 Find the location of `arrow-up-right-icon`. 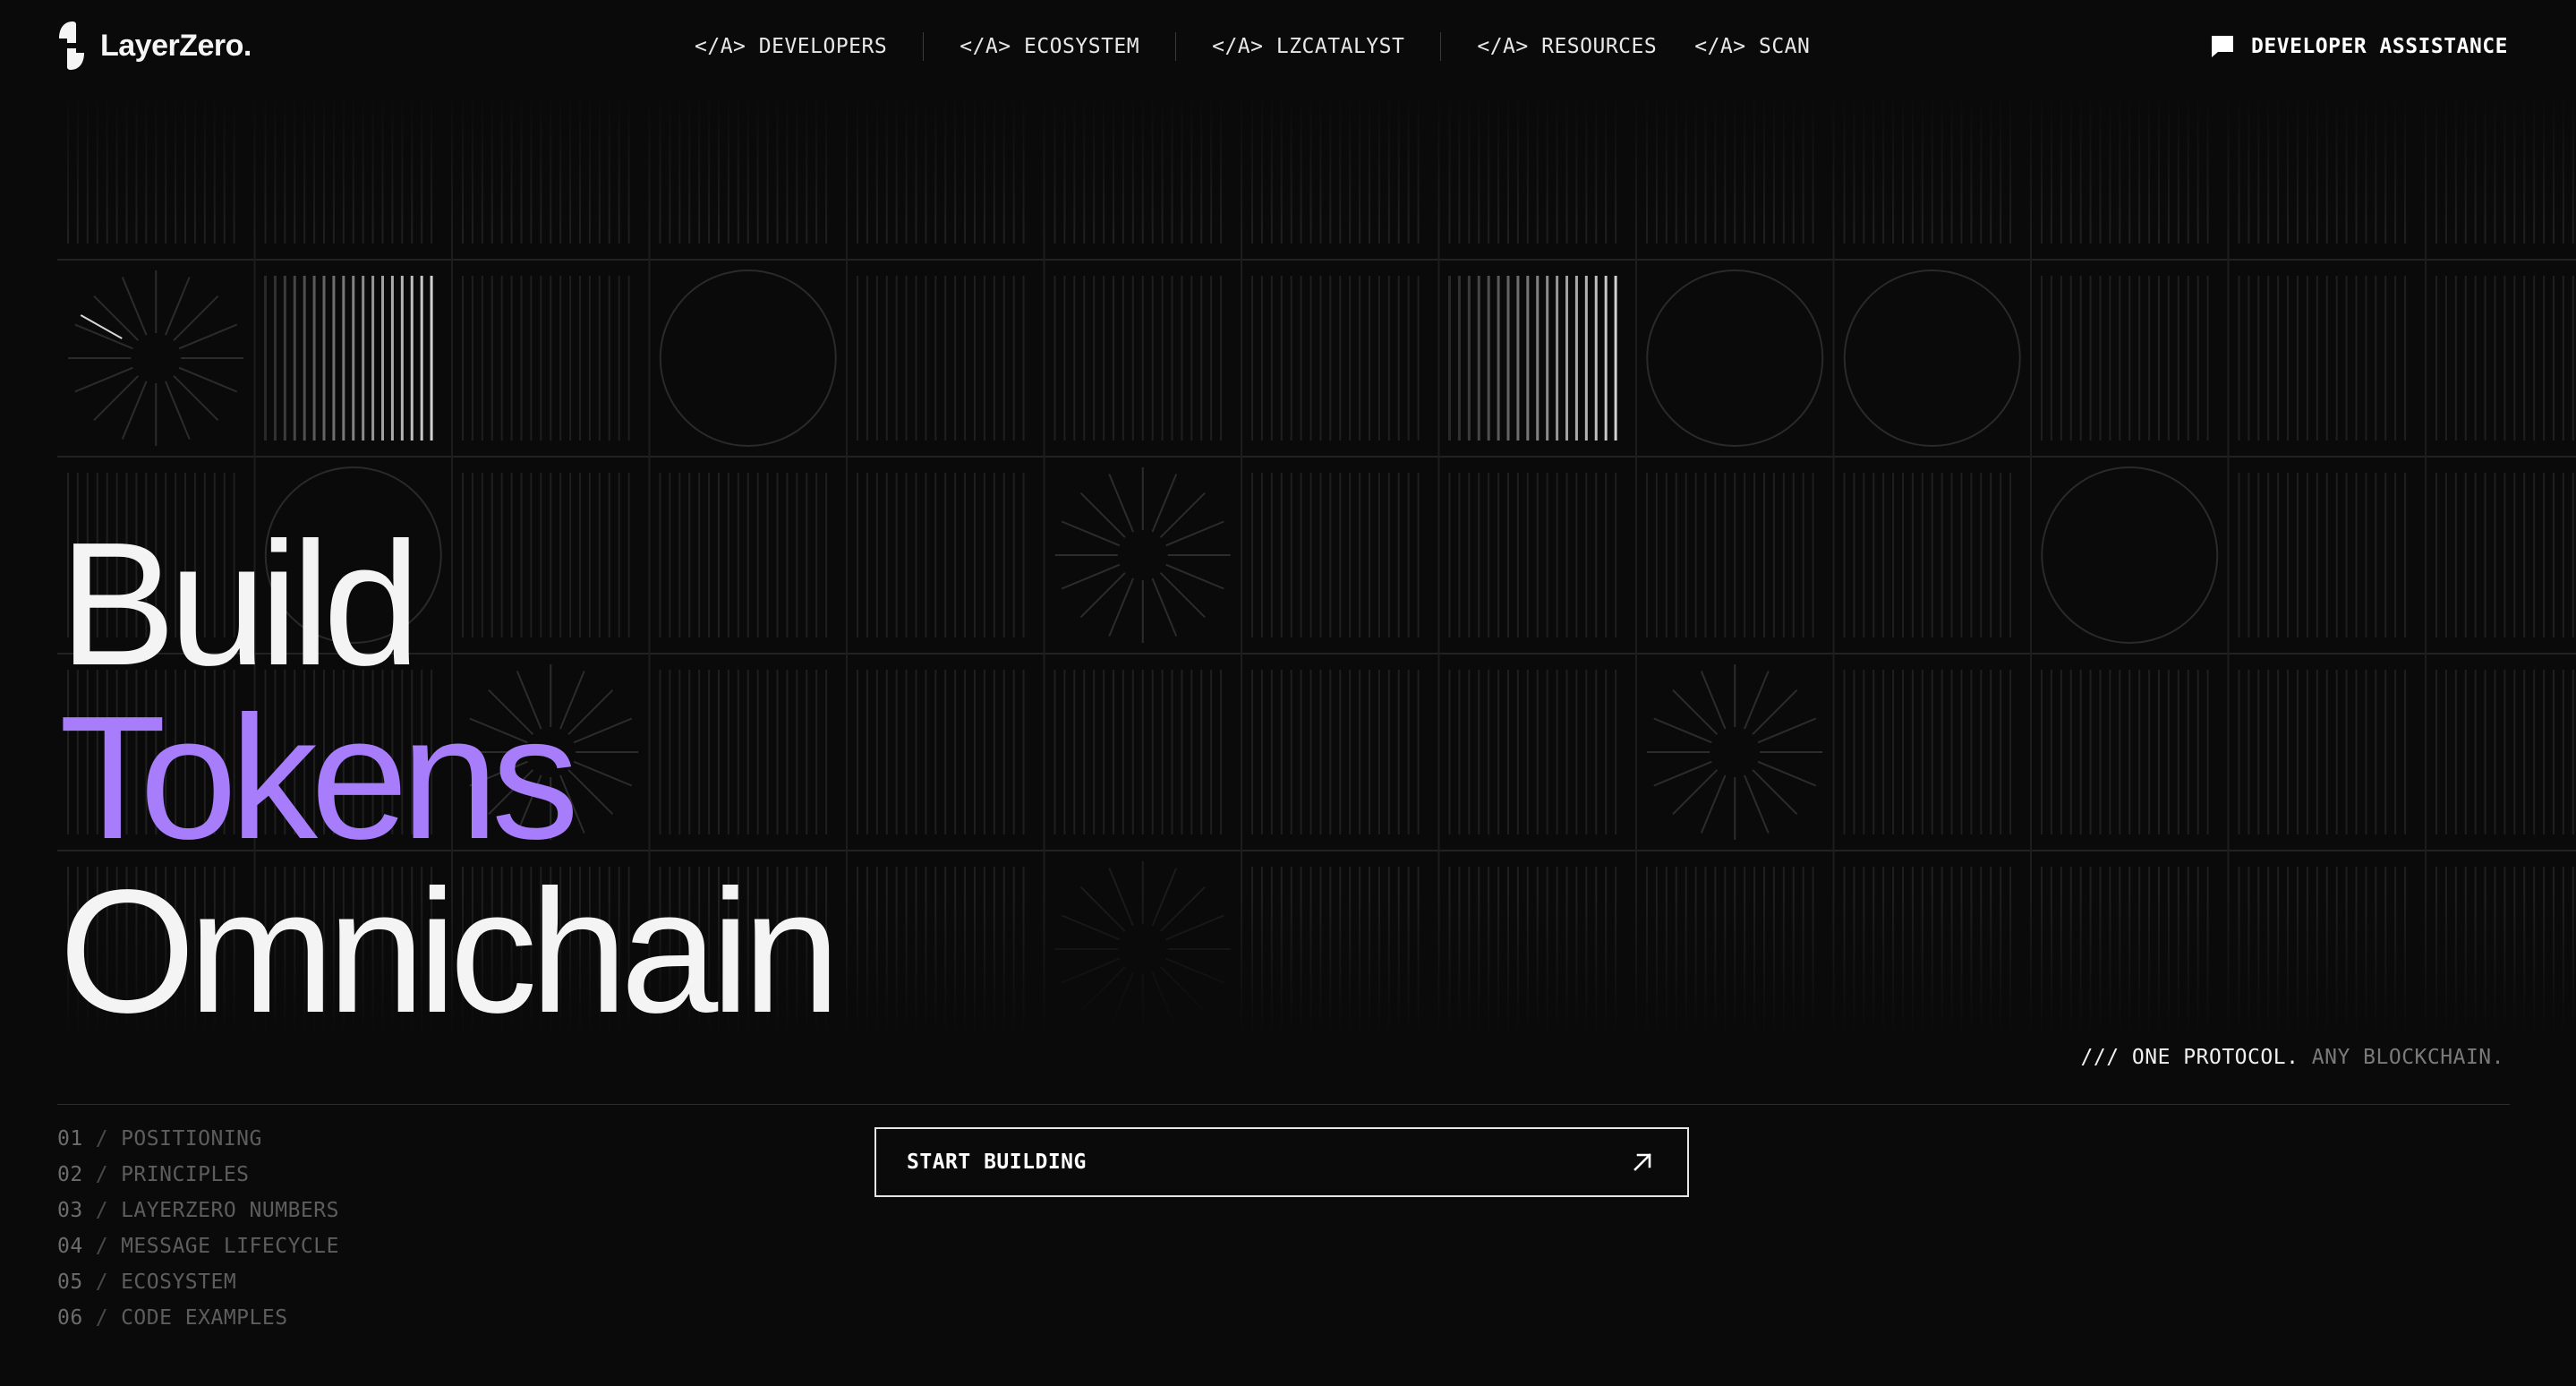

arrow-up-right-icon is located at coordinates (1642, 1162).